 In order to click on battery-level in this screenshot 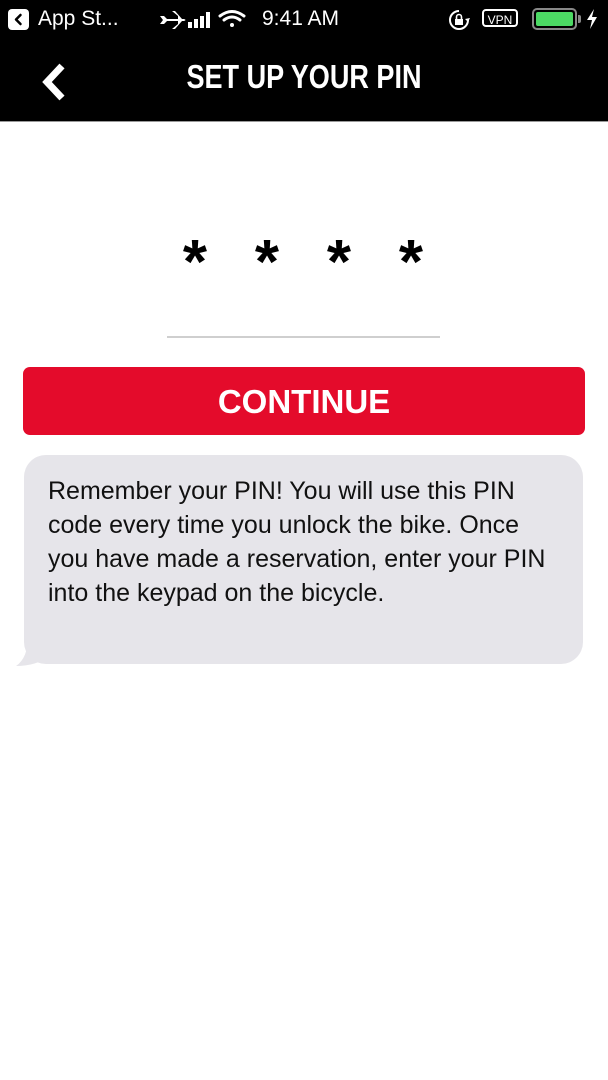, I will do `click(554, 19)`.